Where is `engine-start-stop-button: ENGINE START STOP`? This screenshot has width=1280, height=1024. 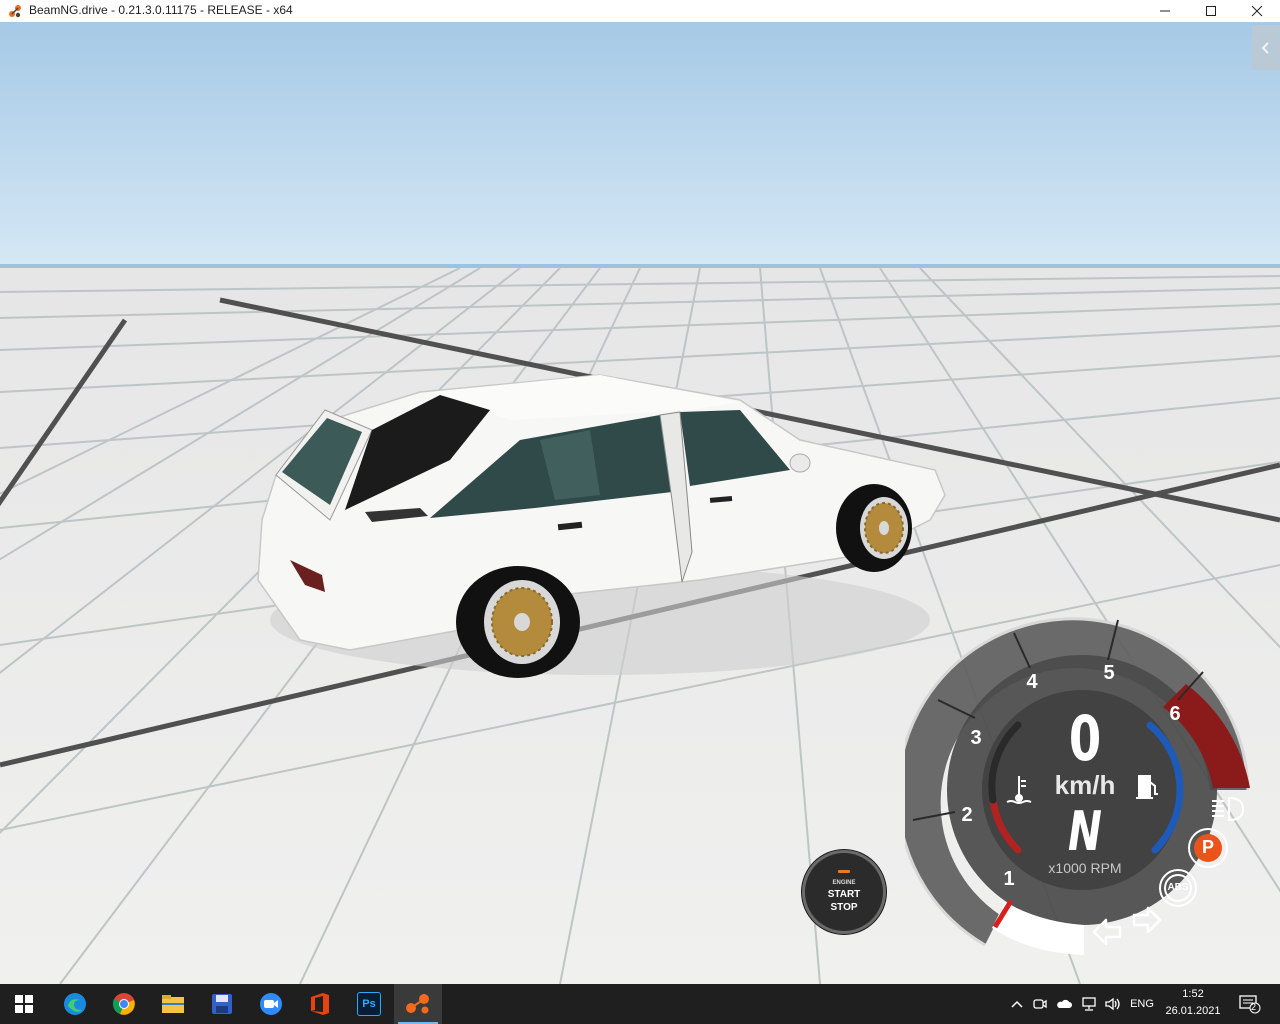
engine-start-stop-button: ENGINE START STOP is located at coordinates (844, 892).